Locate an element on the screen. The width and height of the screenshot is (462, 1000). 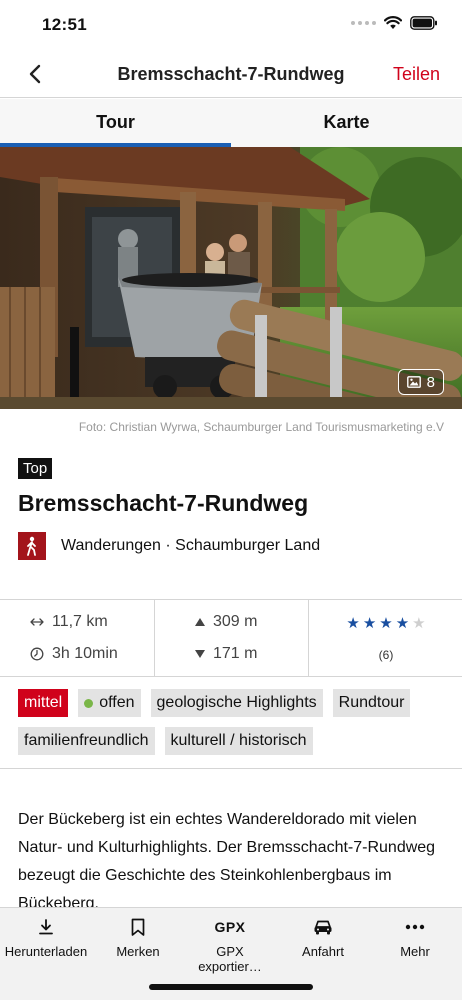
directions-button: Anfahrt is located at coordinates (323, 937).